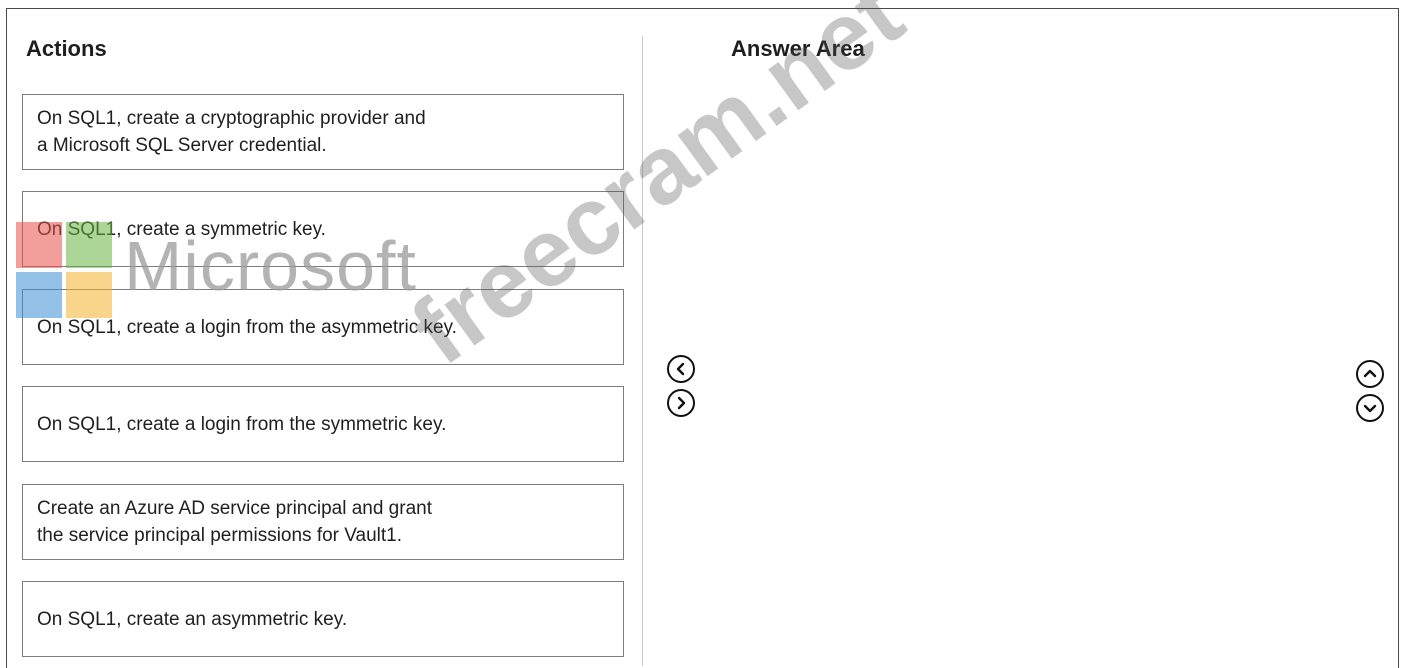 This screenshot has height=668, width=1405. I want to click on action-item-line: On SQL1, create an asymmetric key., so click(192, 619).